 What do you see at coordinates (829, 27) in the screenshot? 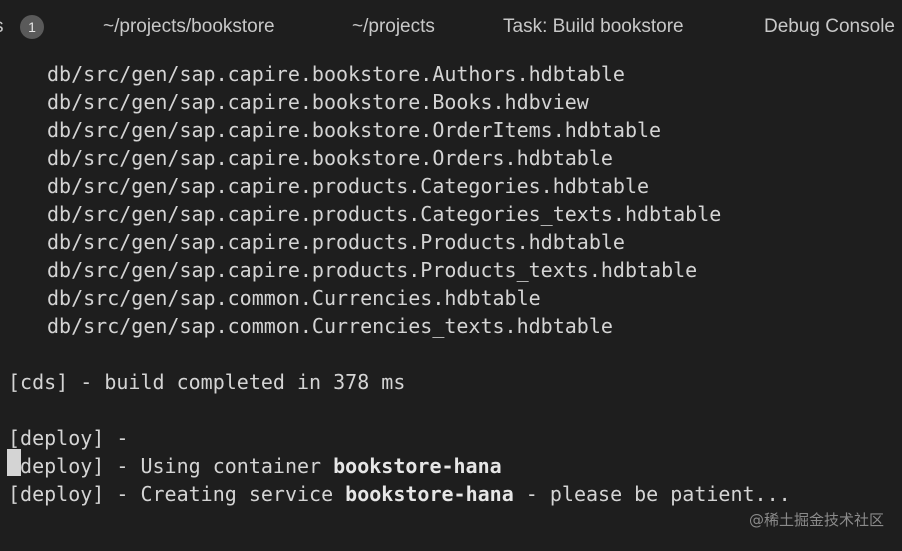
I see `tab-debug-console: Debug Console` at bounding box center [829, 27].